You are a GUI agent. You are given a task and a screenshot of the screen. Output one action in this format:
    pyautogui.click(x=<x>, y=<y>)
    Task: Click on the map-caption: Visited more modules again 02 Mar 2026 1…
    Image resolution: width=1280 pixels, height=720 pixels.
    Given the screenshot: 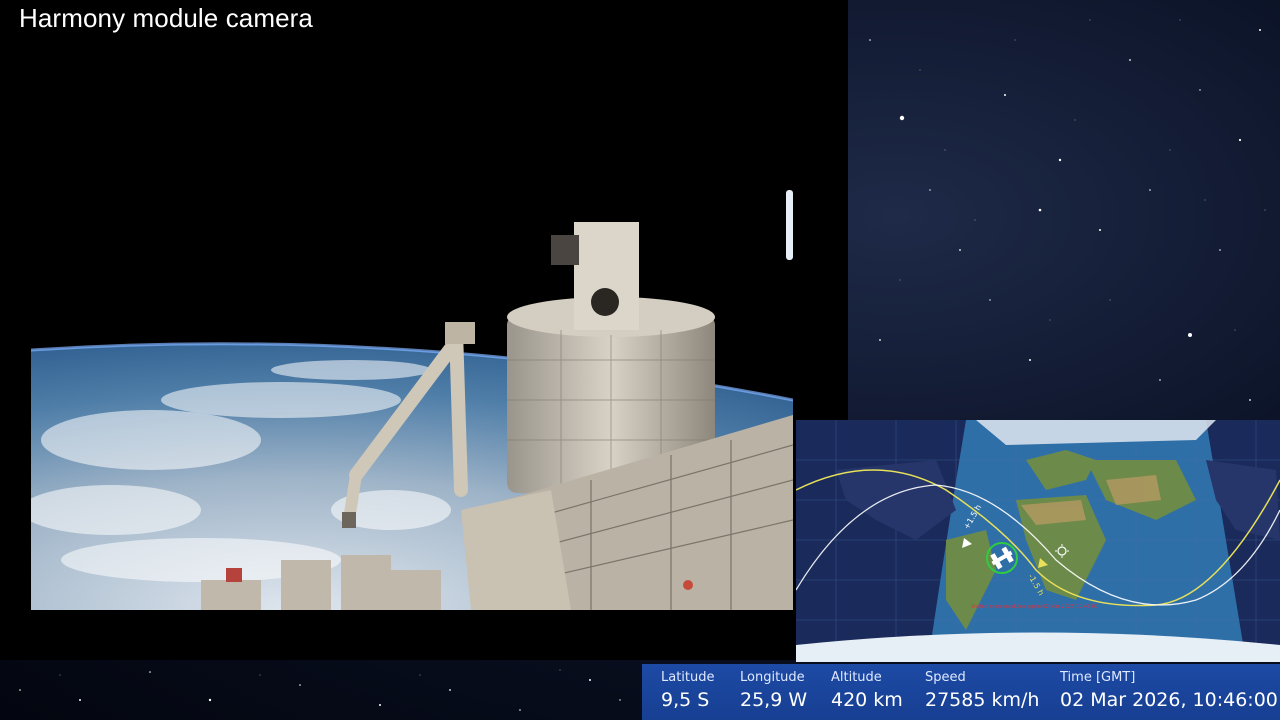 What is the action you would take?
    pyautogui.click(x=1034, y=607)
    